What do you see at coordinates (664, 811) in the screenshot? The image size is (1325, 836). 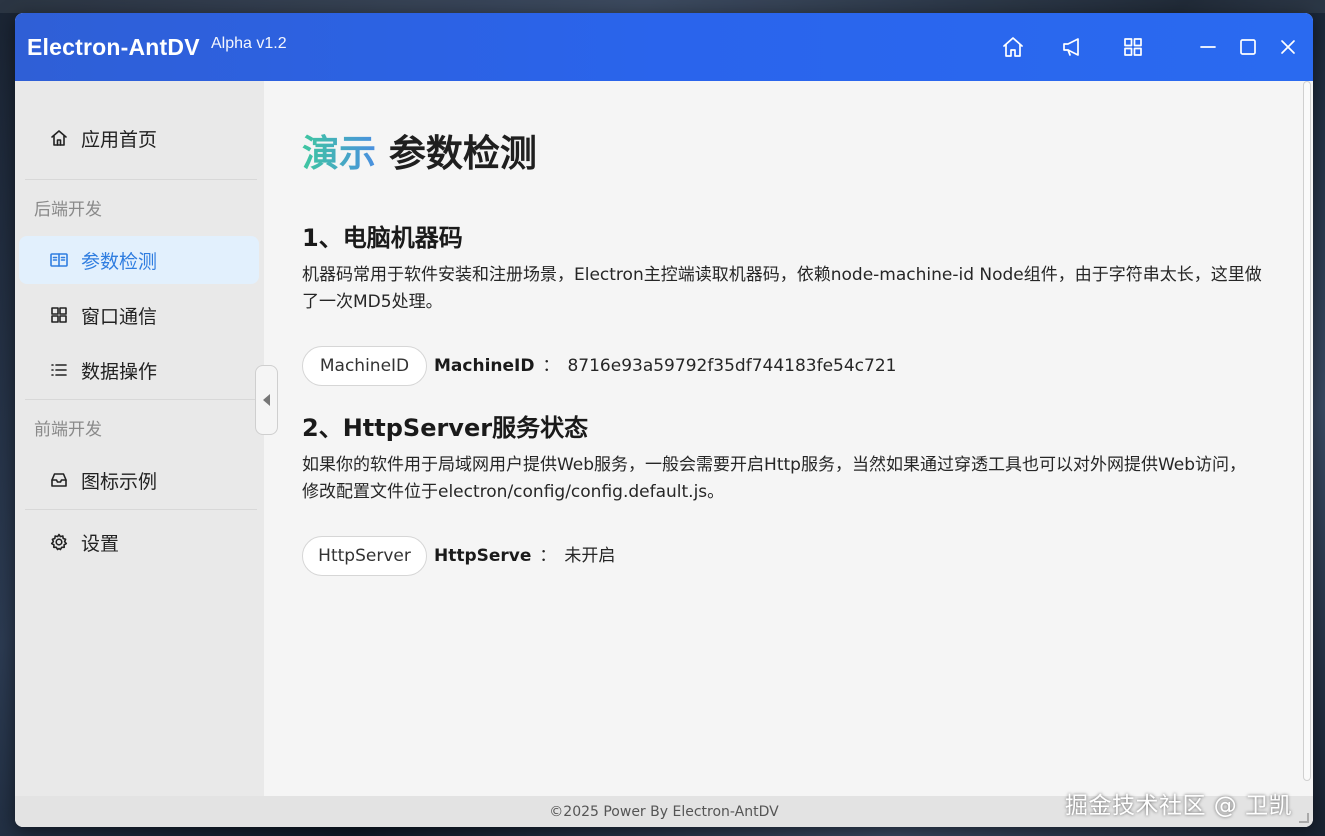 I see `footer-text: ©2025 Power By Electron-AntDV` at bounding box center [664, 811].